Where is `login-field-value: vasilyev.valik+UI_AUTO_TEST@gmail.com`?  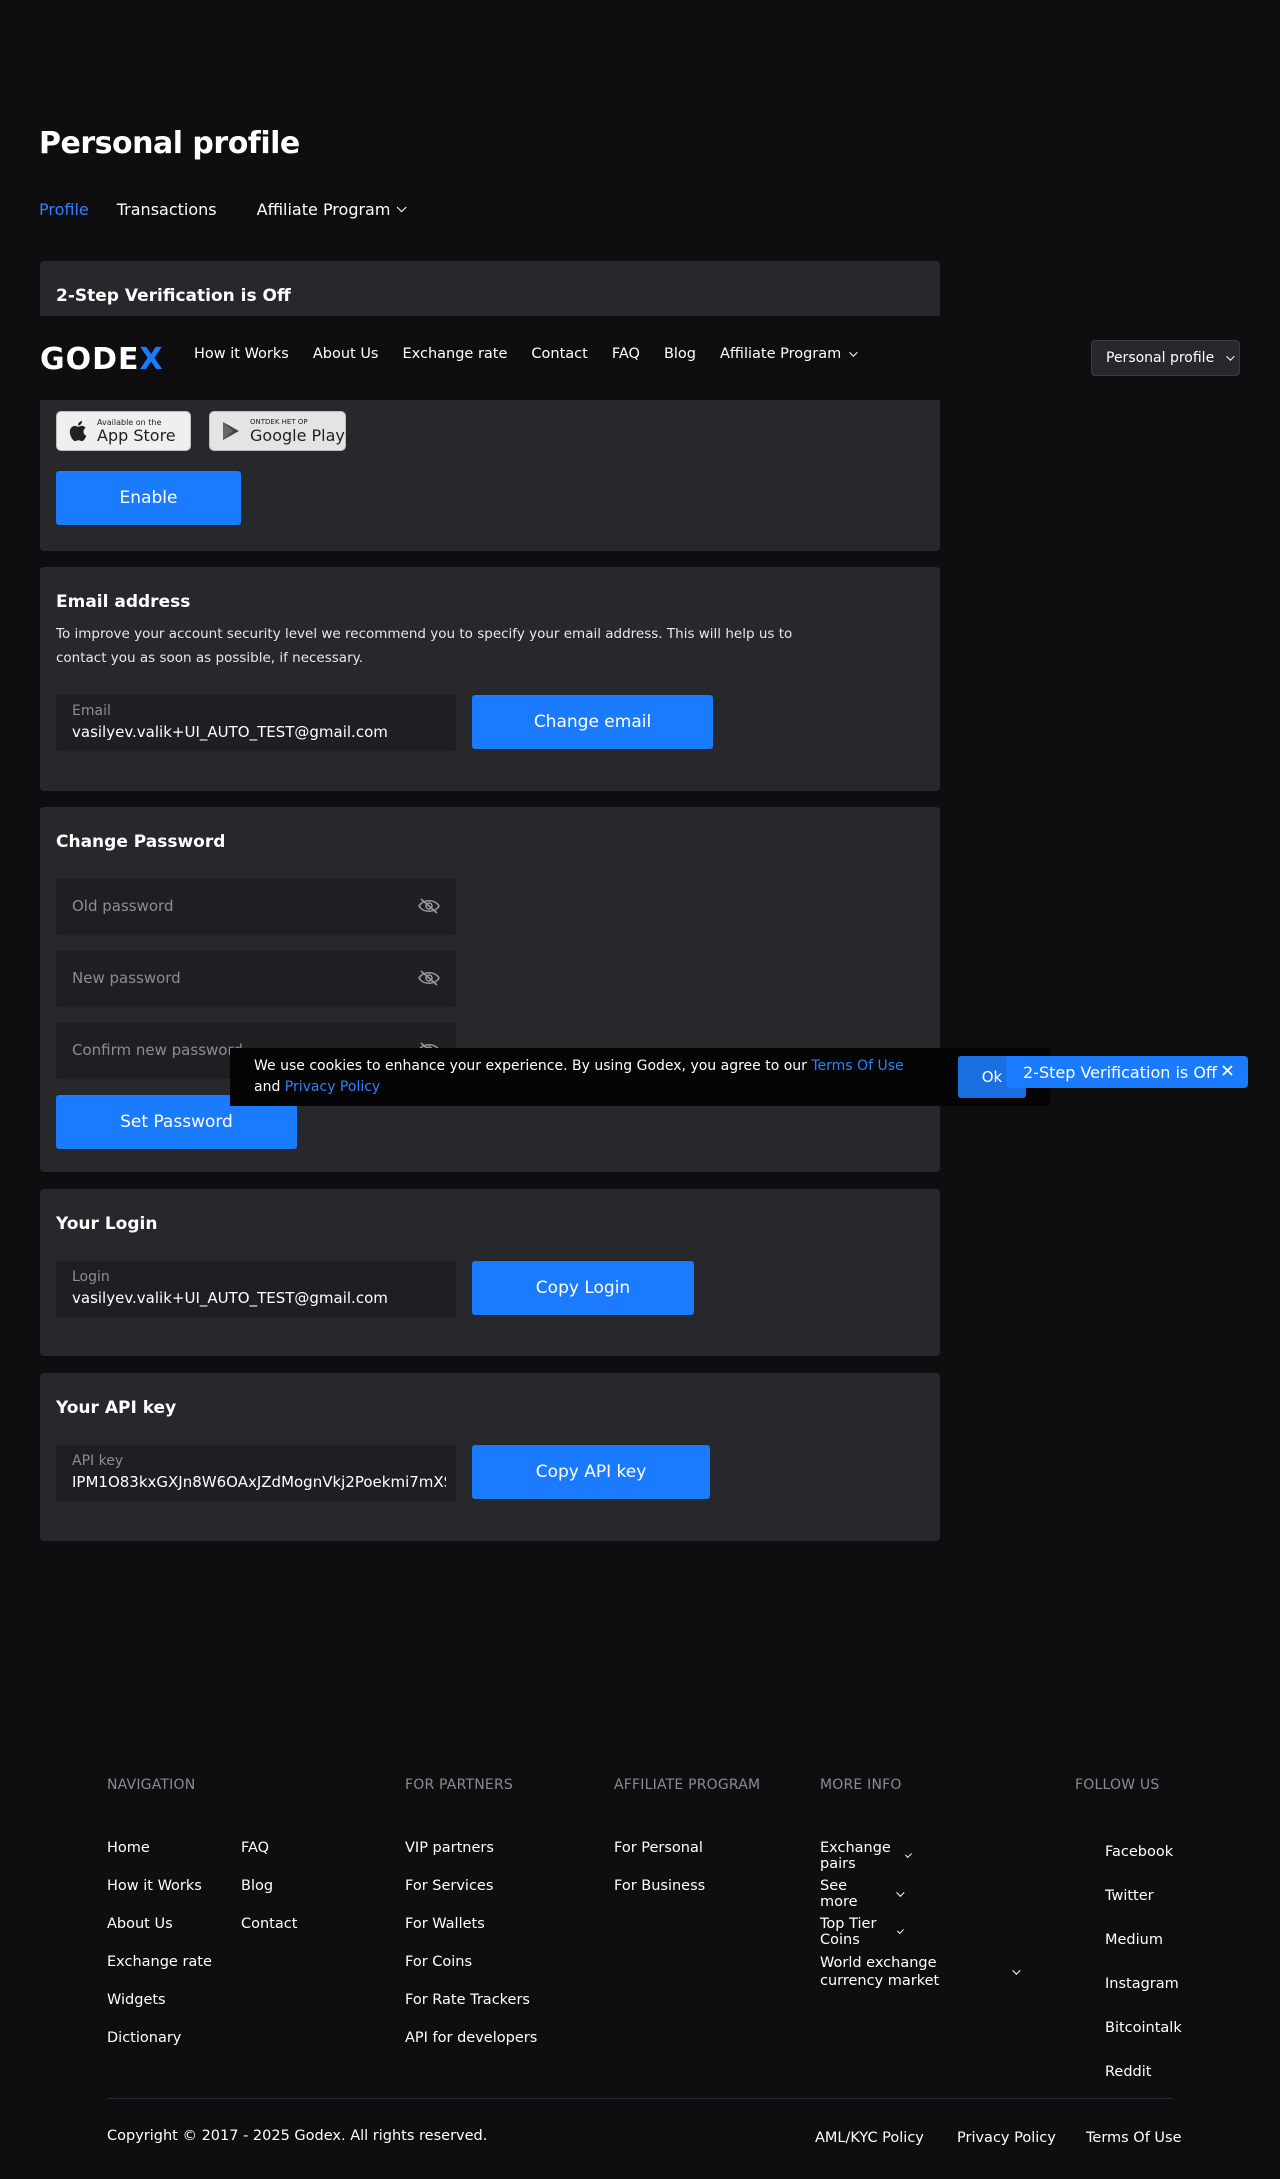 login-field-value: vasilyev.valik+UI_AUTO_TEST@gmail.com is located at coordinates (230, 1298).